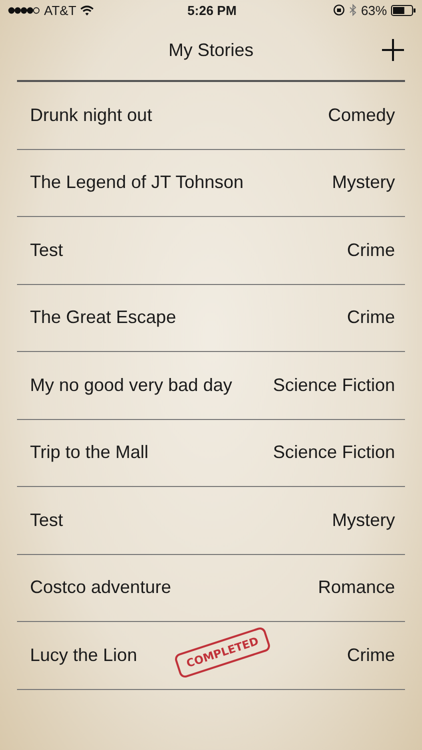 The width and height of the screenshot is (422, 750). What do you see at coordinates (211, 453) in the screenshot?
I see `story-row: Trip to the Mall Science Fiction` at bounding box center [211, 453].